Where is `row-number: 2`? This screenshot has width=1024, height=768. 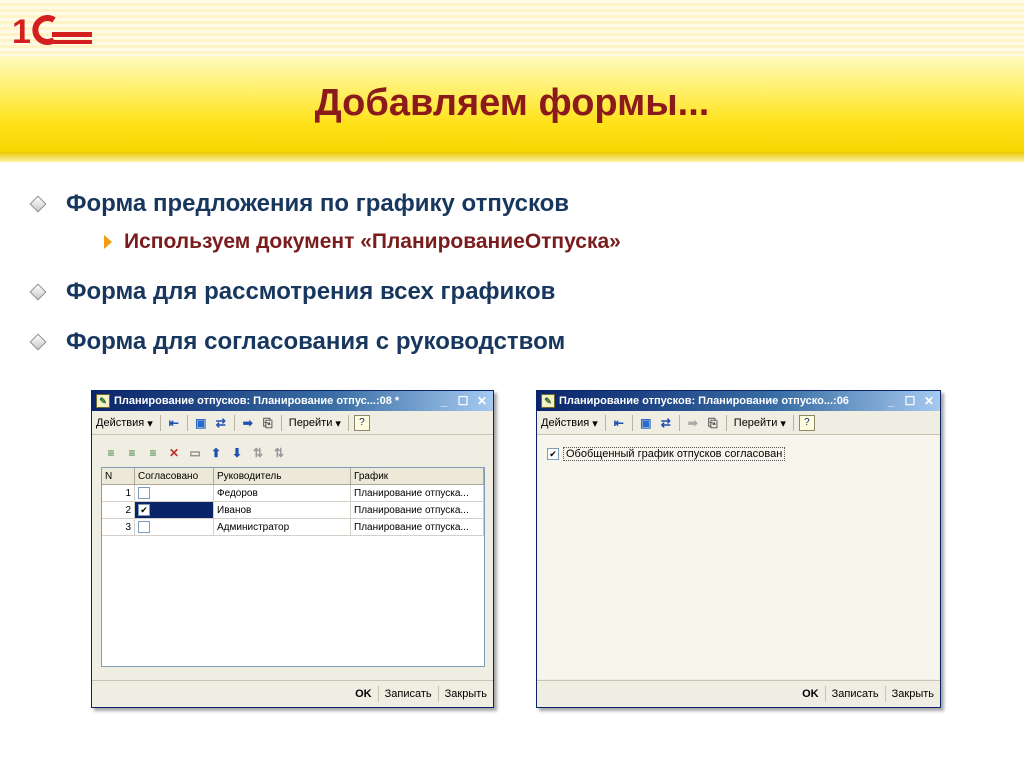 row-number: 2 is located at coordinates (118, 510).